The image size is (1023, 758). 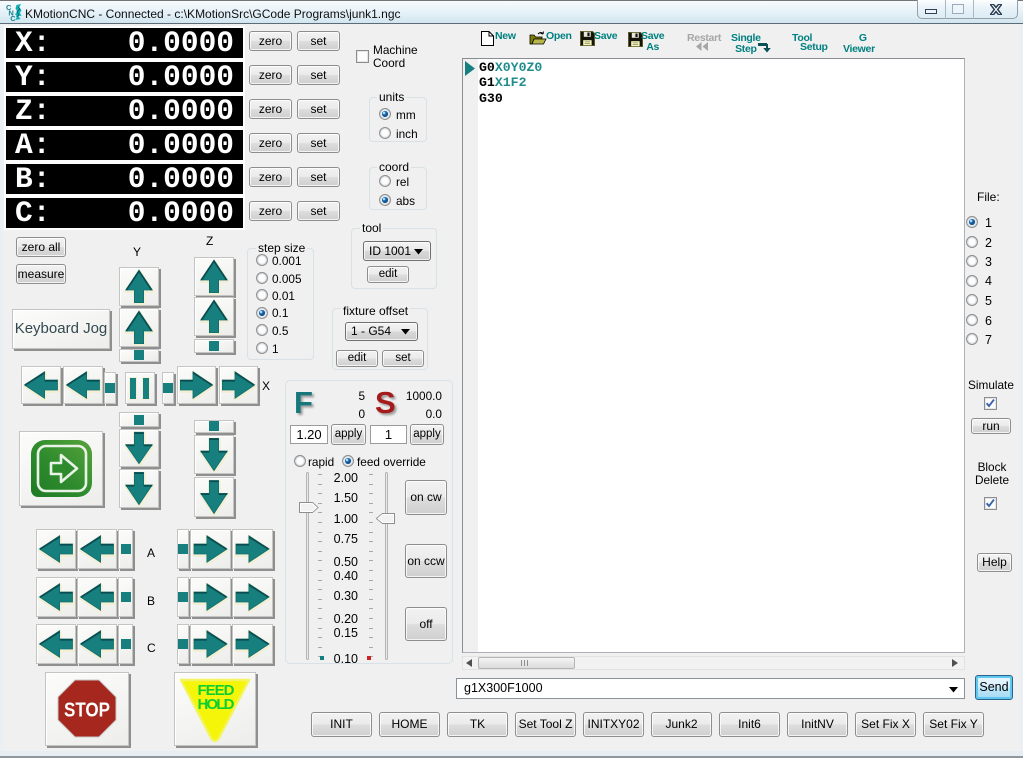 I want to click on svg-text: STOP, so click(x=87, y=711).